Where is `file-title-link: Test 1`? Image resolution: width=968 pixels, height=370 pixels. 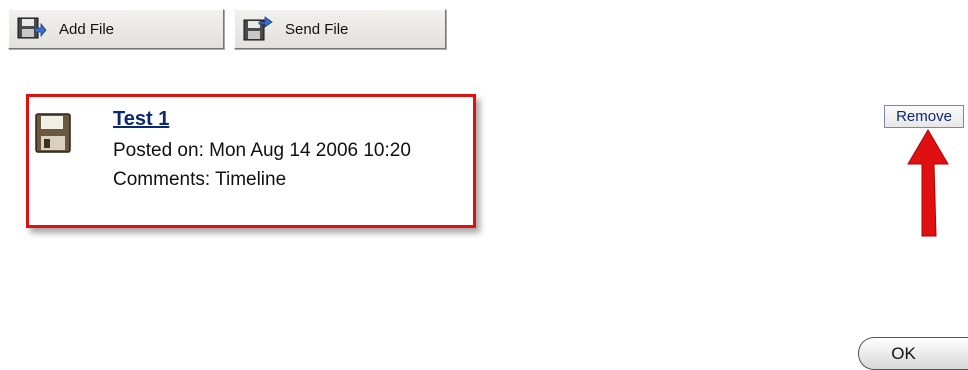
file-title-link: Test 1 is located at coordinates (141, 119).